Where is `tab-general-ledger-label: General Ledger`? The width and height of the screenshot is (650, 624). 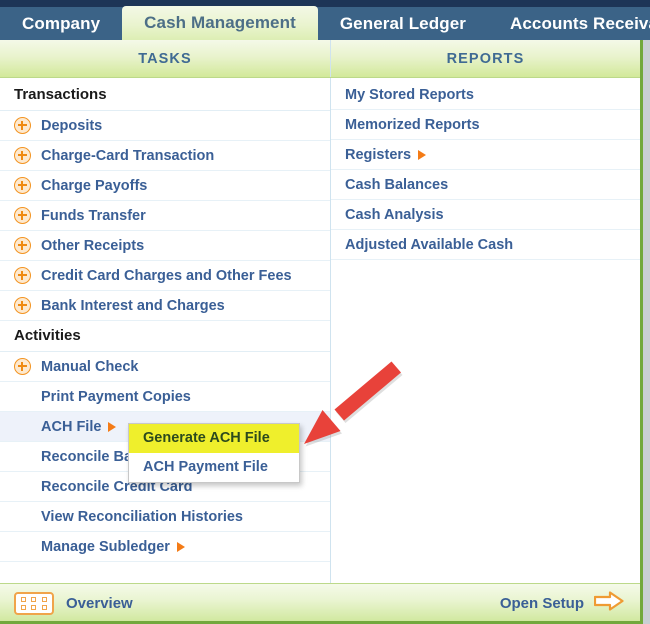 tab-general-ledger-label: General Ledger is located at coordinates (402, 23).